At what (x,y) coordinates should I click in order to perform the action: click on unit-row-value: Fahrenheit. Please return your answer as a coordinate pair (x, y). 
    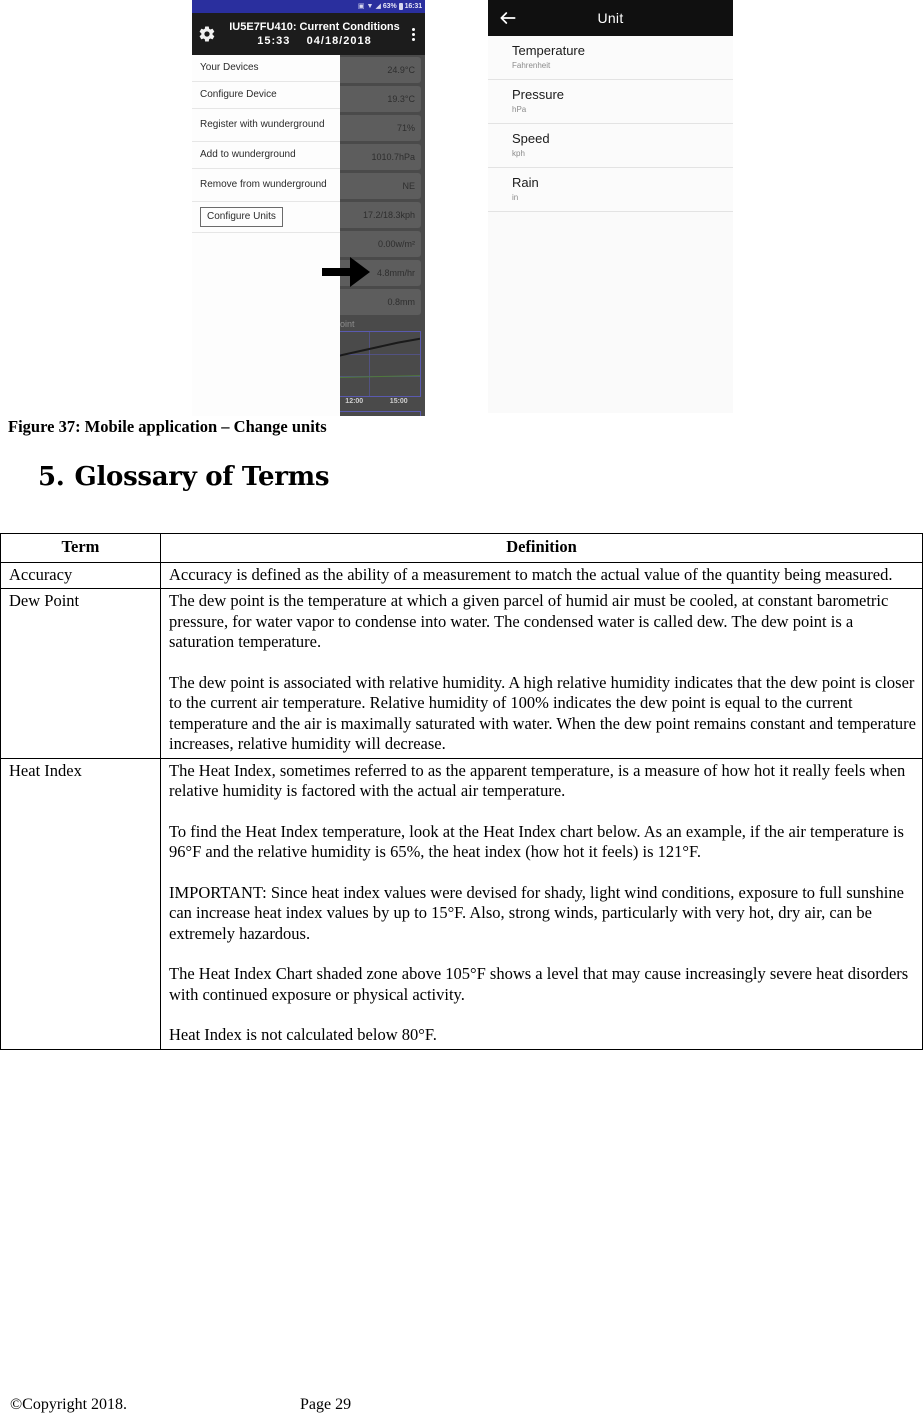
    Looking at the image, I should click on (531, 65).